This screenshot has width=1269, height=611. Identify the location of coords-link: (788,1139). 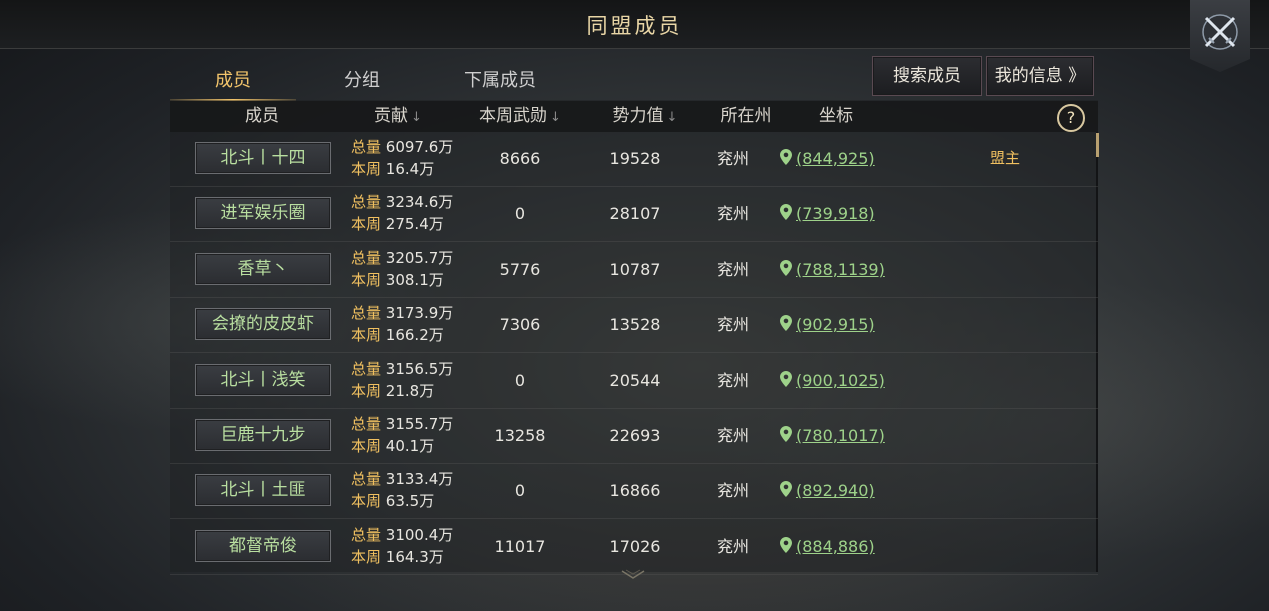
(832, 269).